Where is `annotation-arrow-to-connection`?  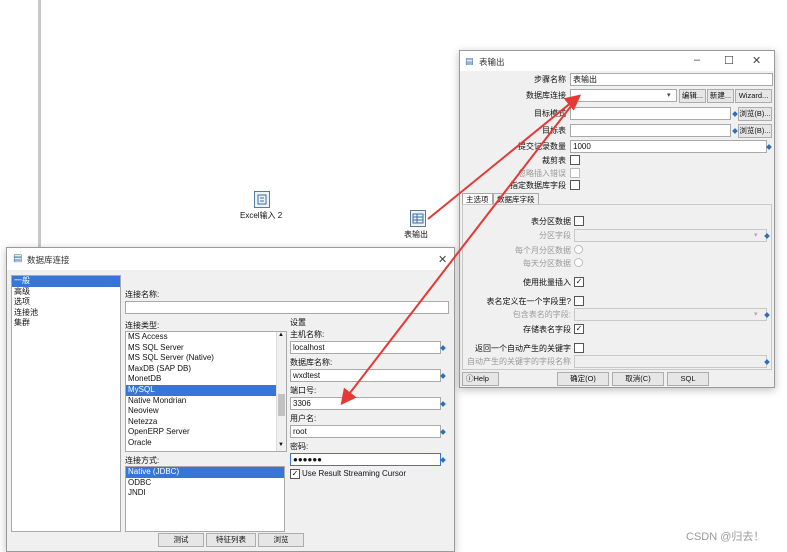
annotation-arrow-to-connection is located at coordinates (504, 157).